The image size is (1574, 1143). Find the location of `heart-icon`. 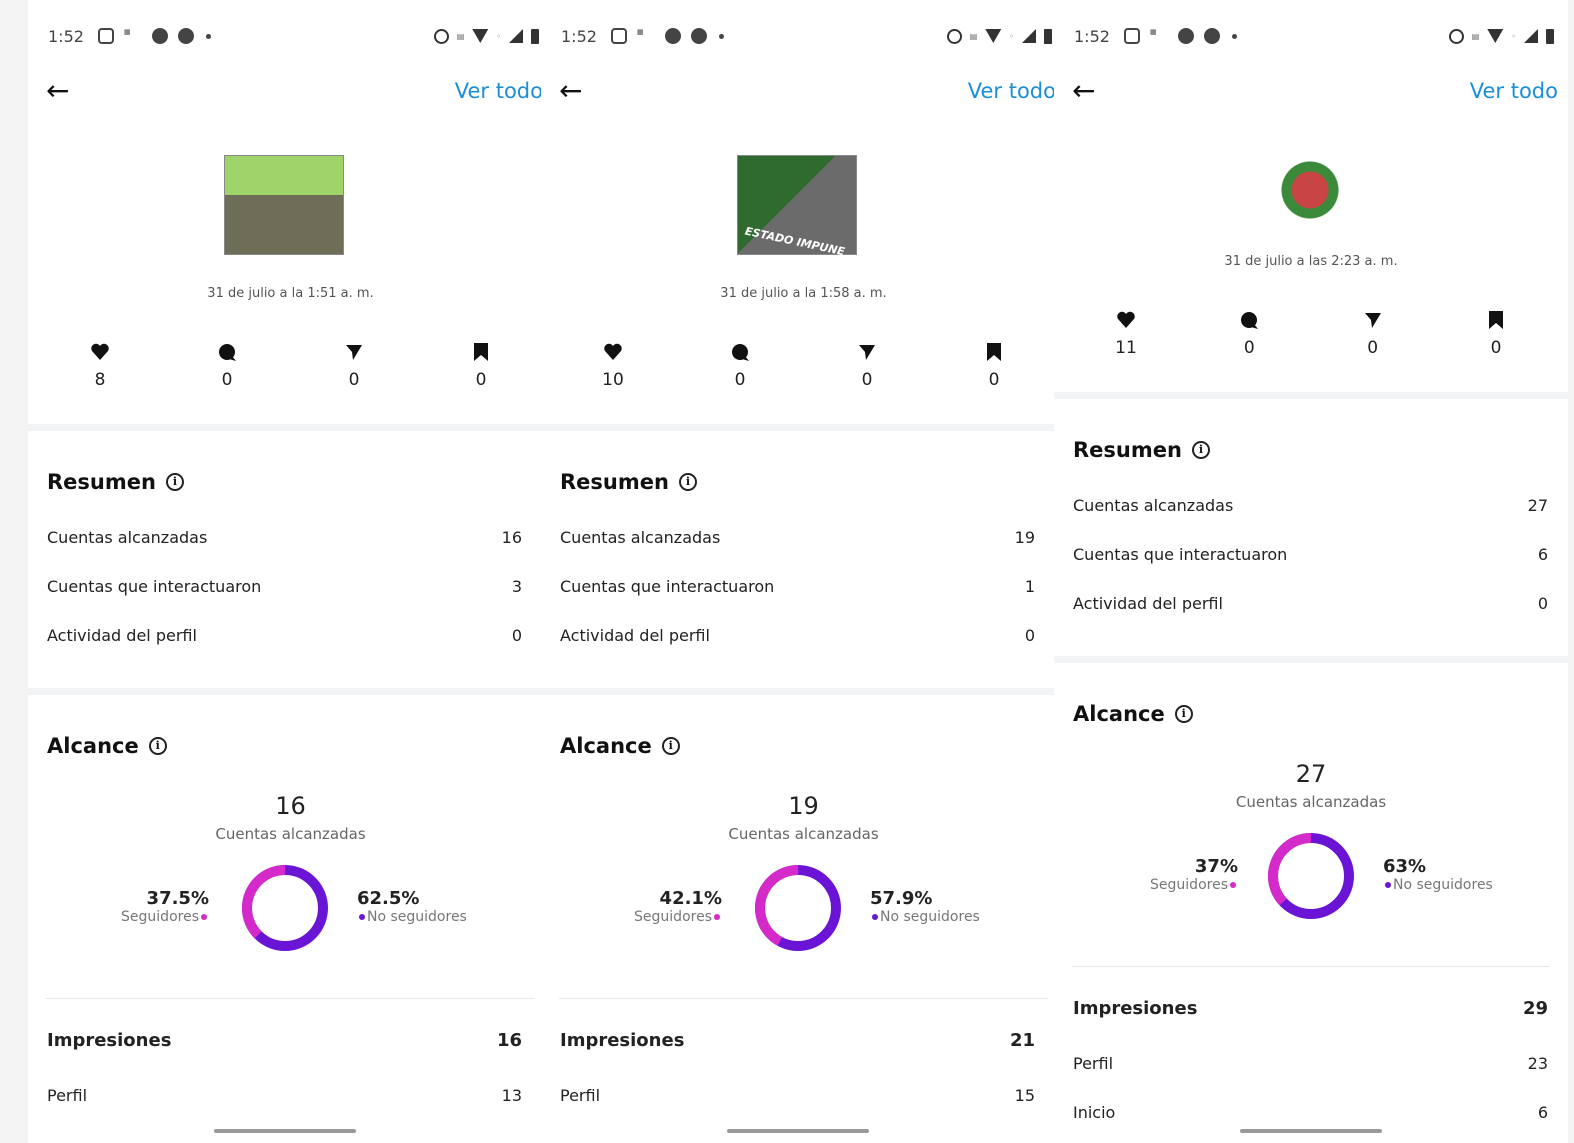

heart-icon is located at coordinates (100, 351).